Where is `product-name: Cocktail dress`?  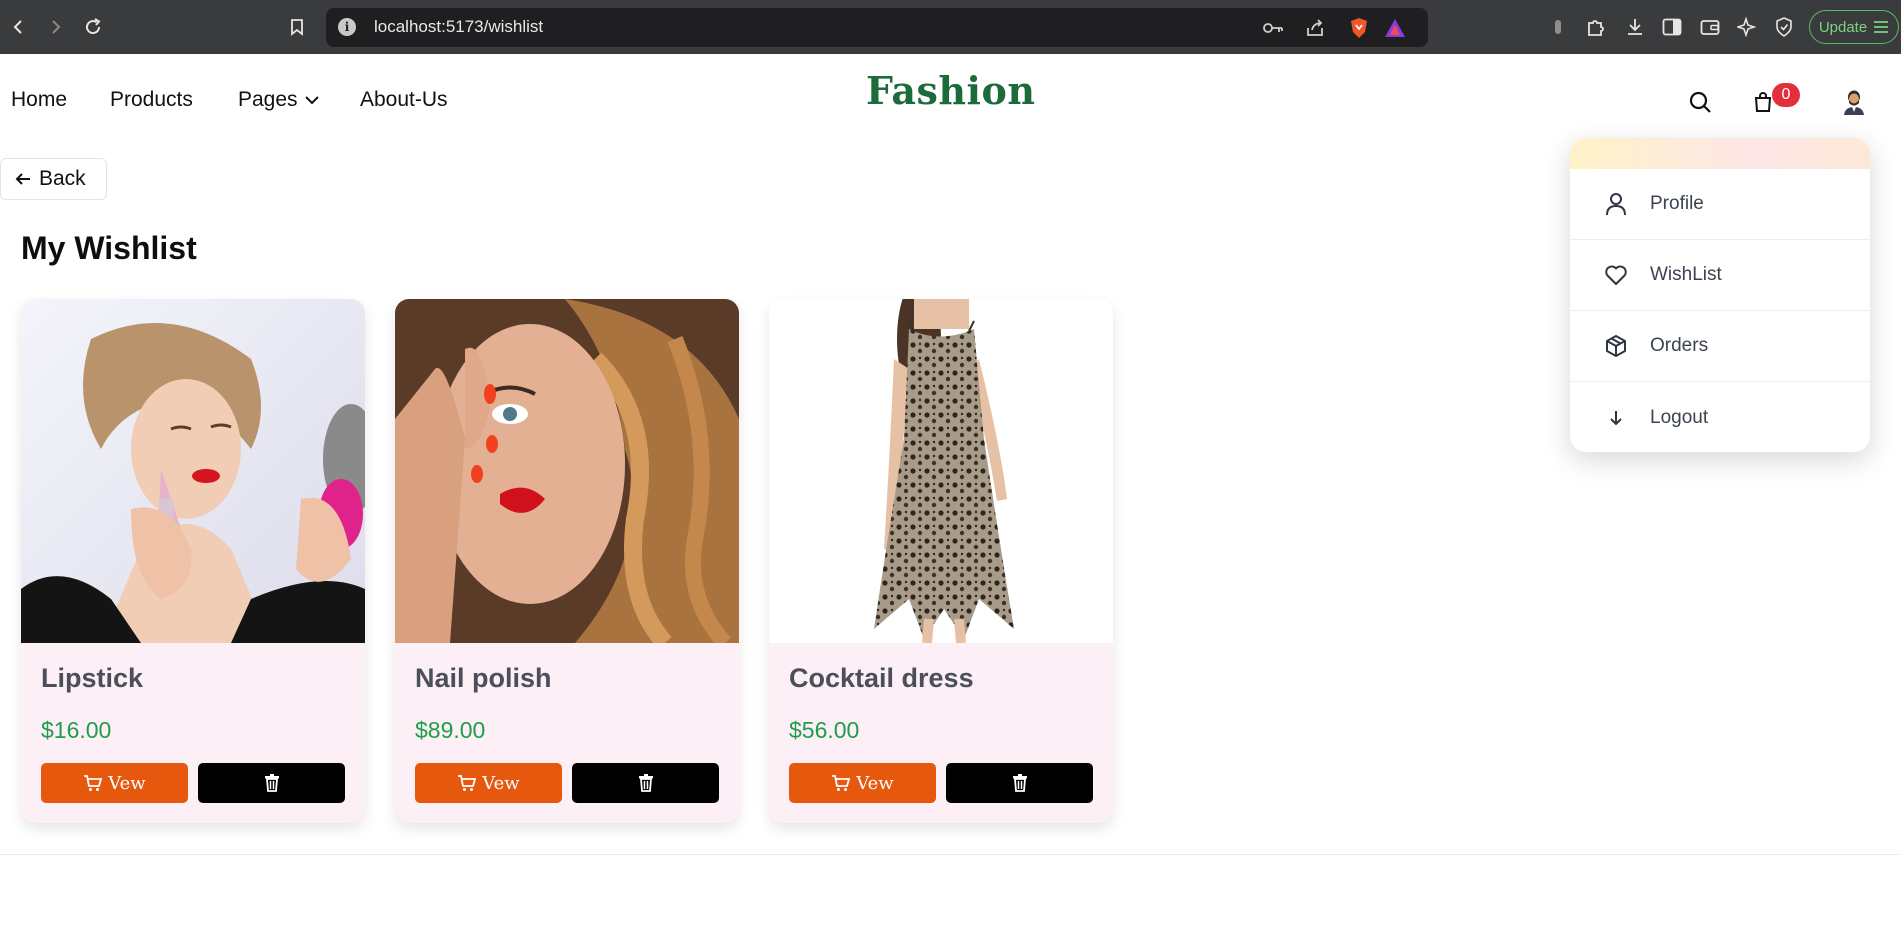
product-name: Cocktail dress is located at coordinates (881, 678).